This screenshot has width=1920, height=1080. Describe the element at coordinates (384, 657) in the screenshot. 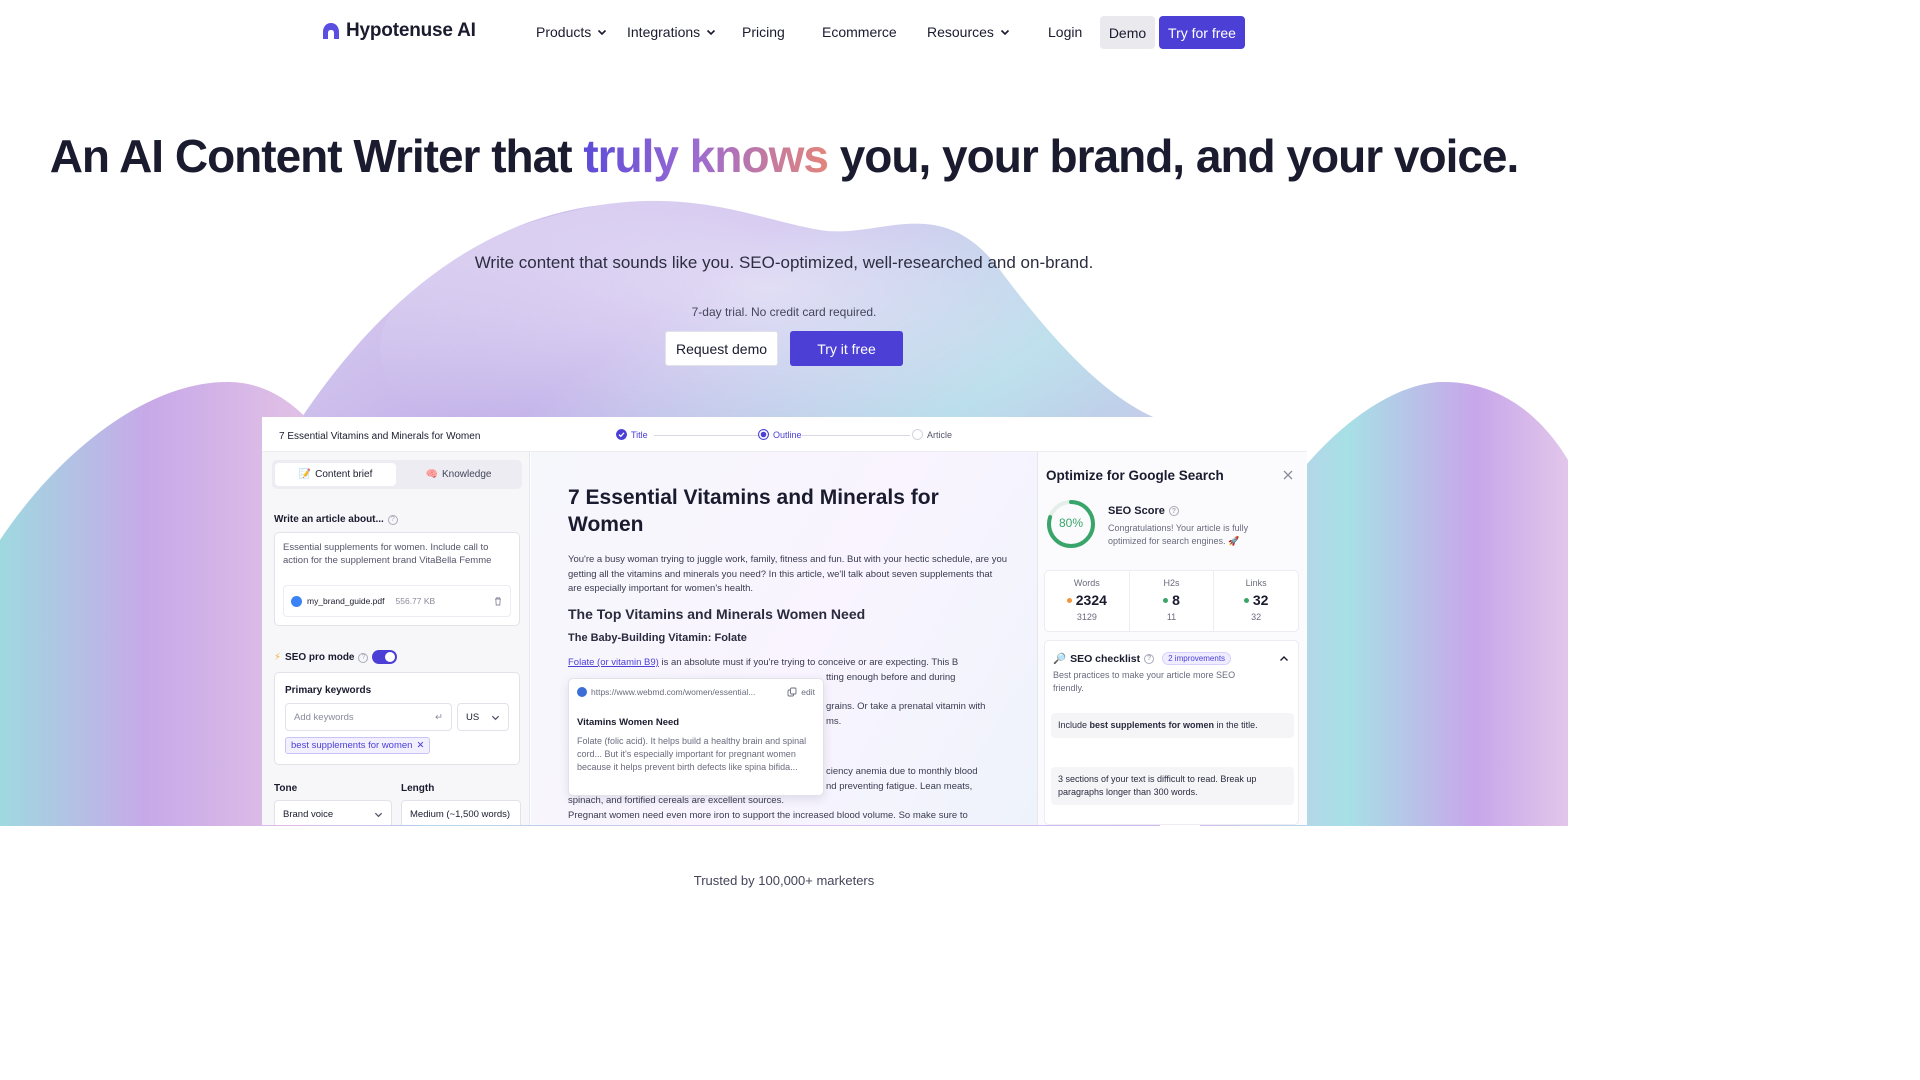

I see `seo-pro-mode-toggle` at that location.